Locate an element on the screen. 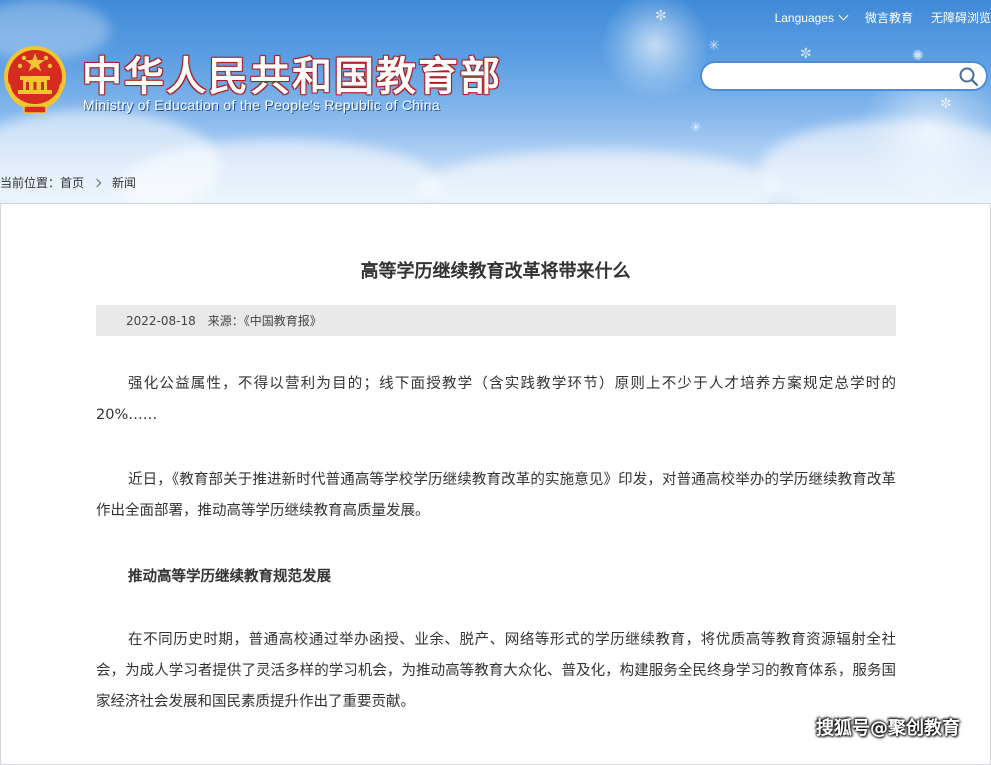 The image size is (991, 765). national-emblem-icon is located at coordinates (35, 80).